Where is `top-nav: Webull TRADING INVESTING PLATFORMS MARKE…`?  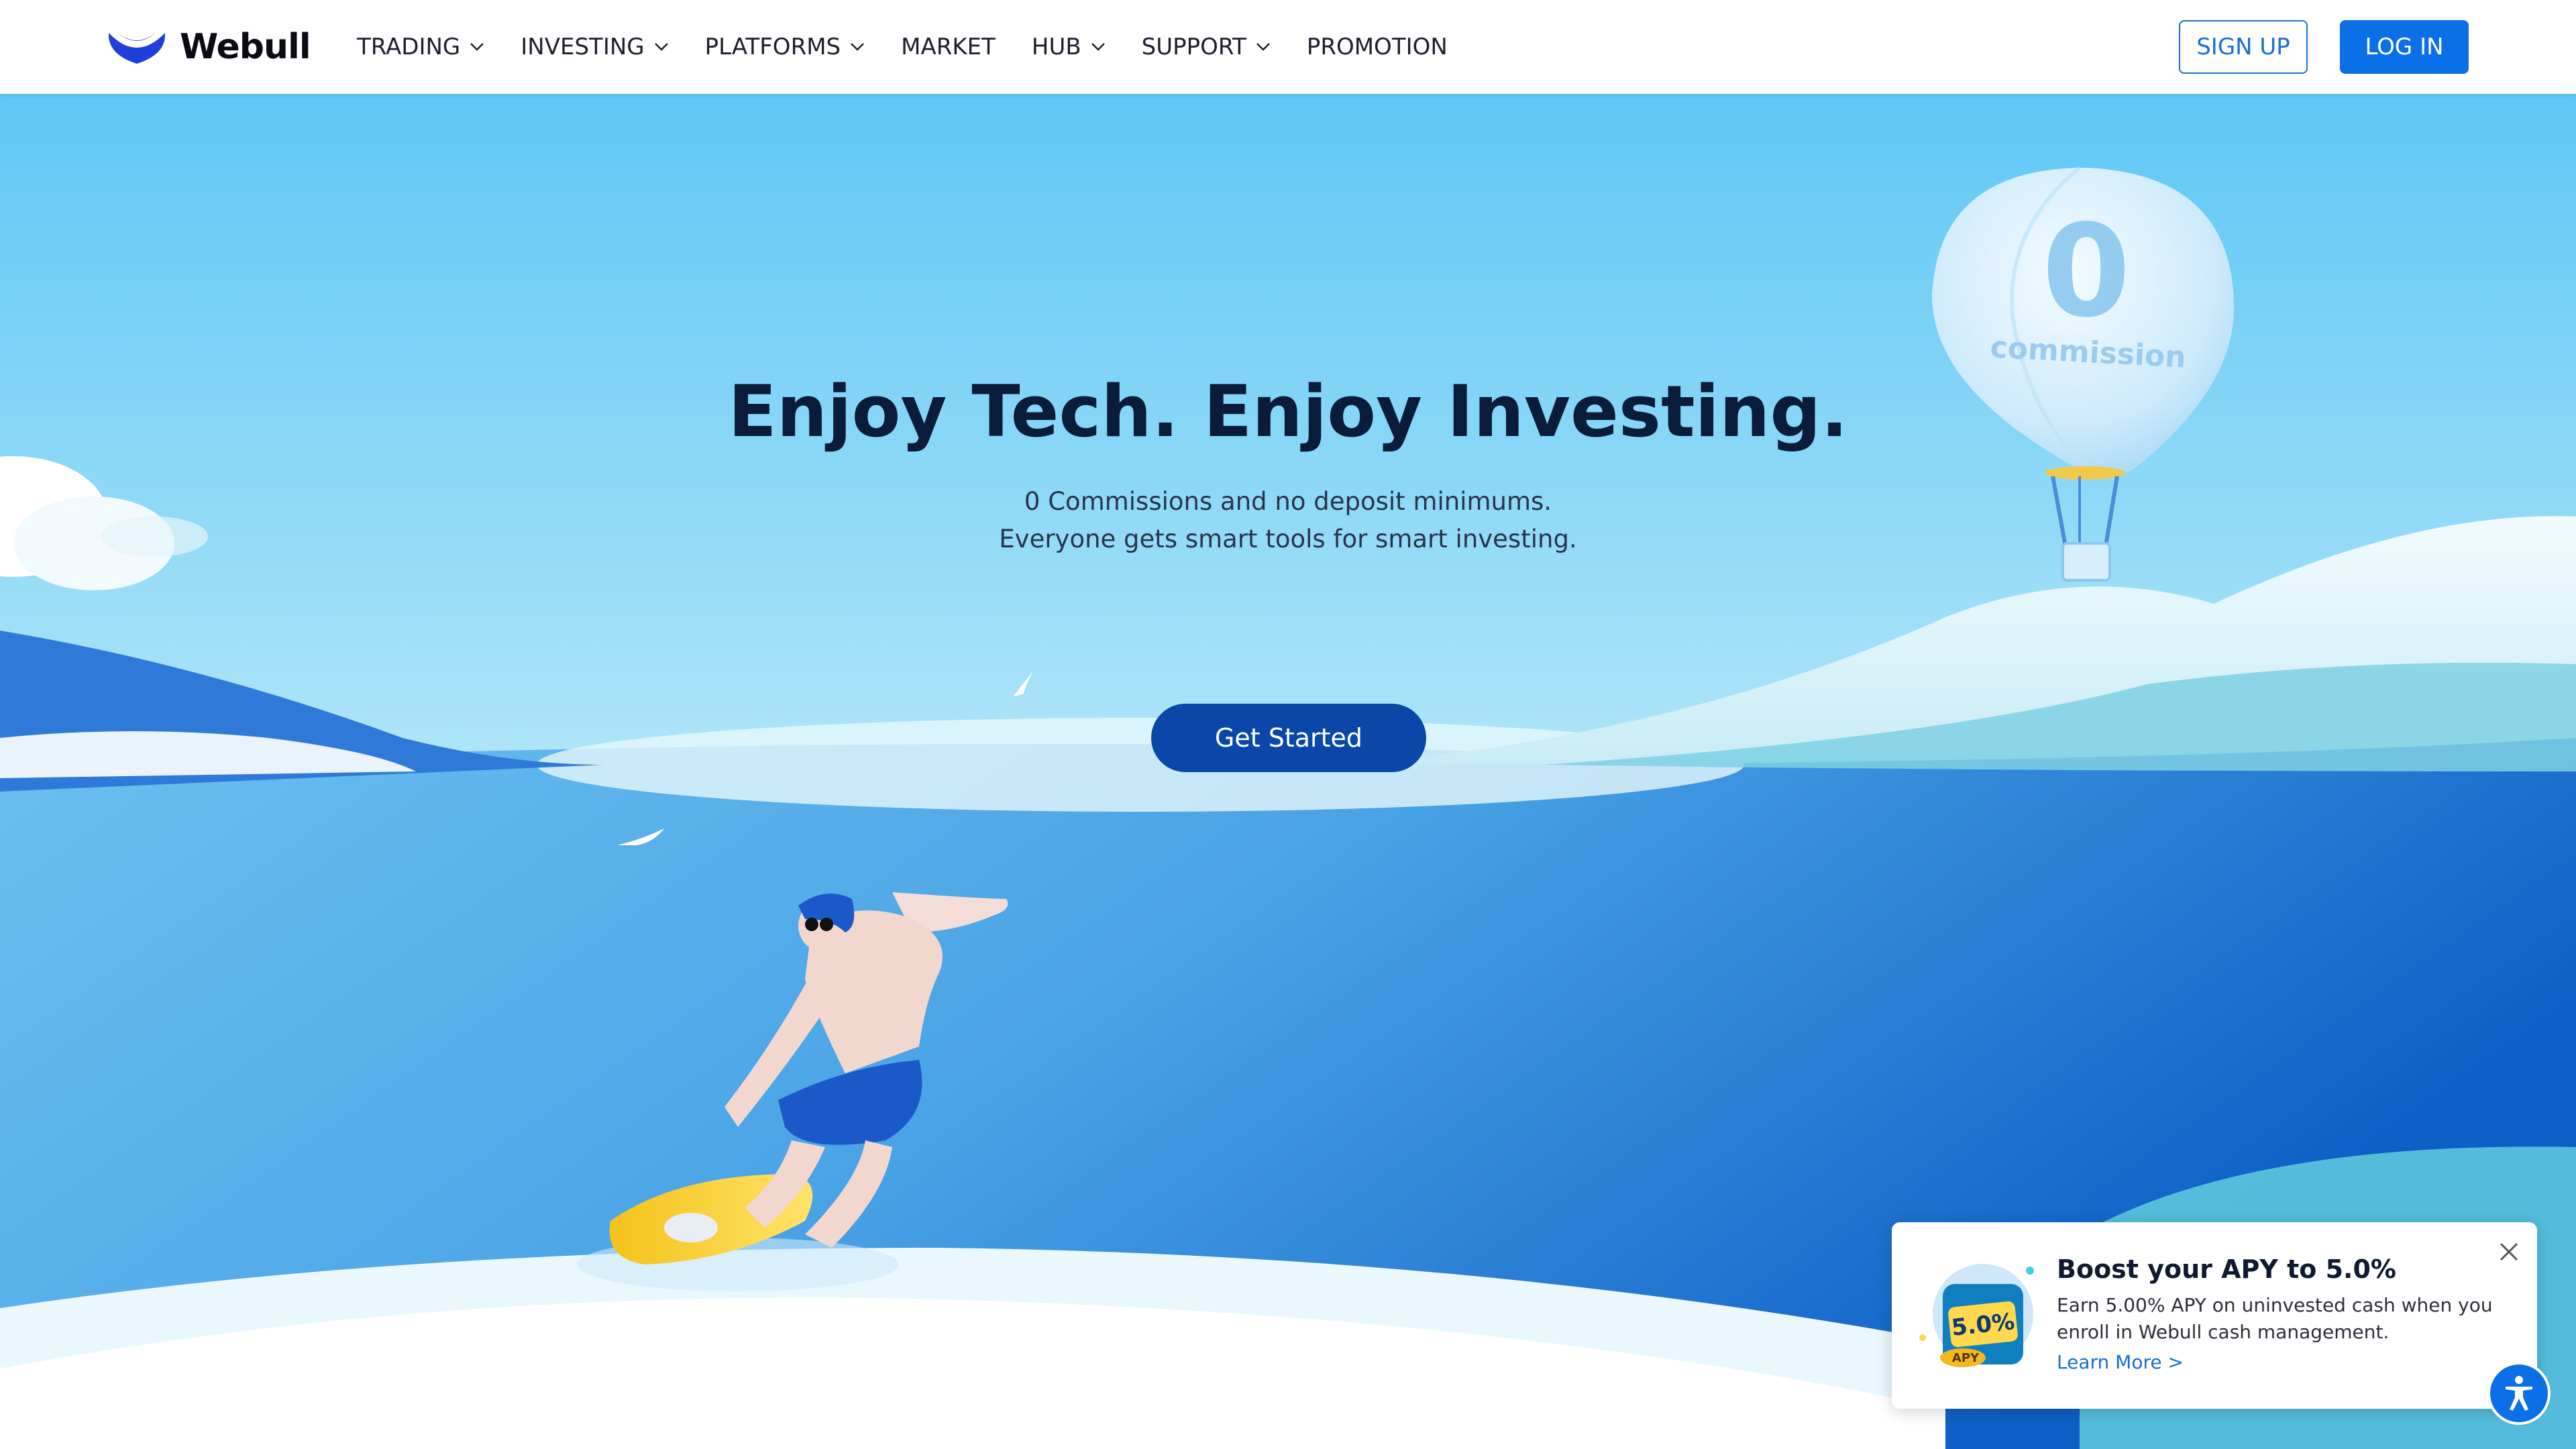 top-nav: Webull TRADING INVESTING PLATFORMS MARKE… is located at coordinates (1288, 47).